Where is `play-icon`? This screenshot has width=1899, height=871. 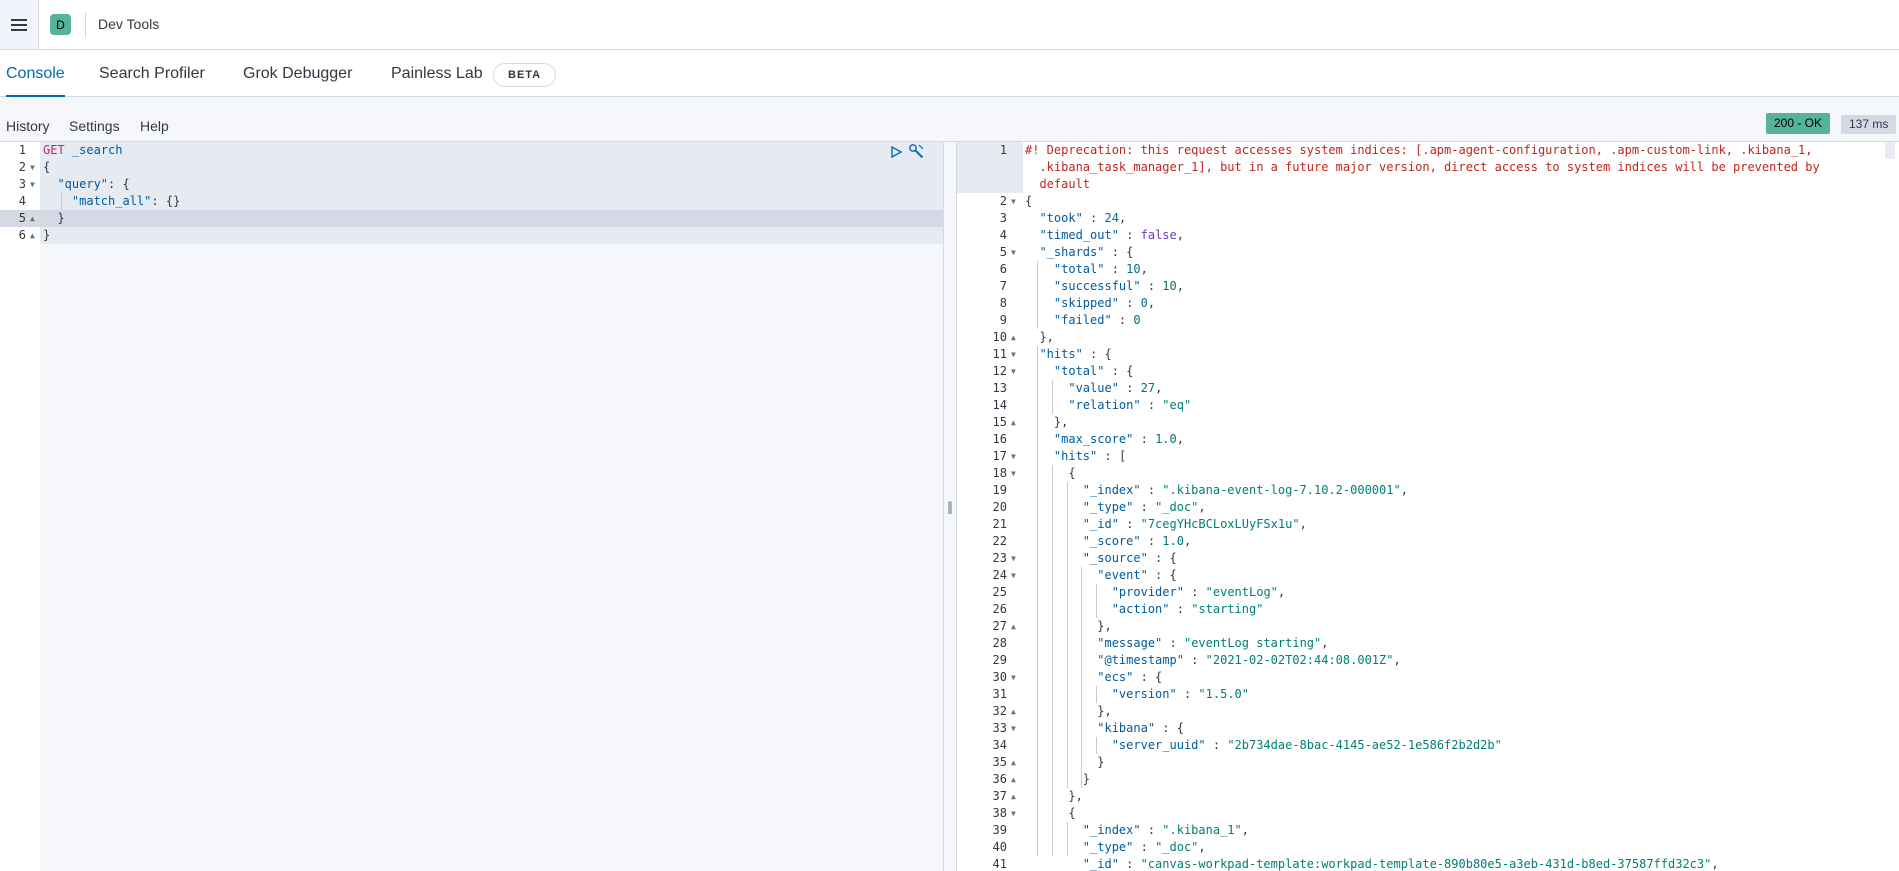 play-icon is located at coordinates (896, 152).